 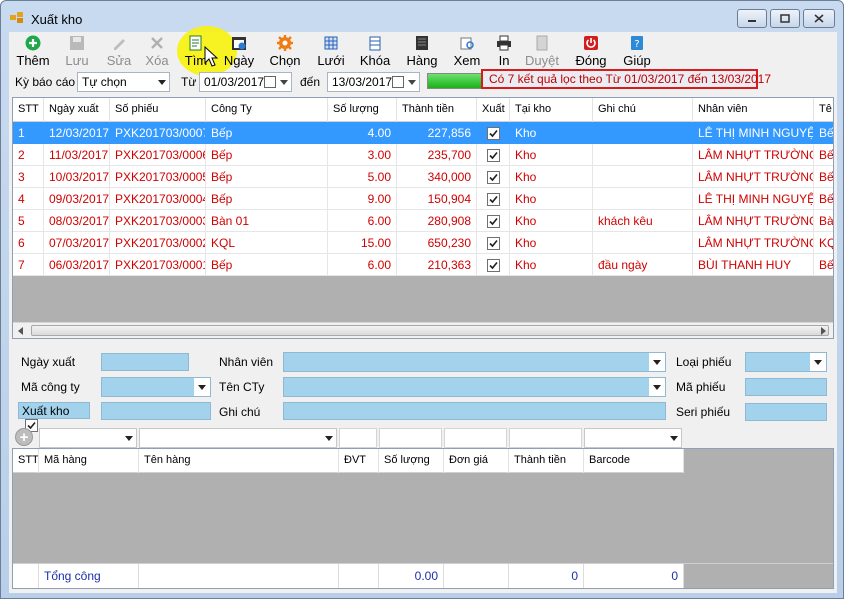 What do you see at coordinates (474, 362) in the screenshot?
I see `staff-select` at bounding box center [474, 362].